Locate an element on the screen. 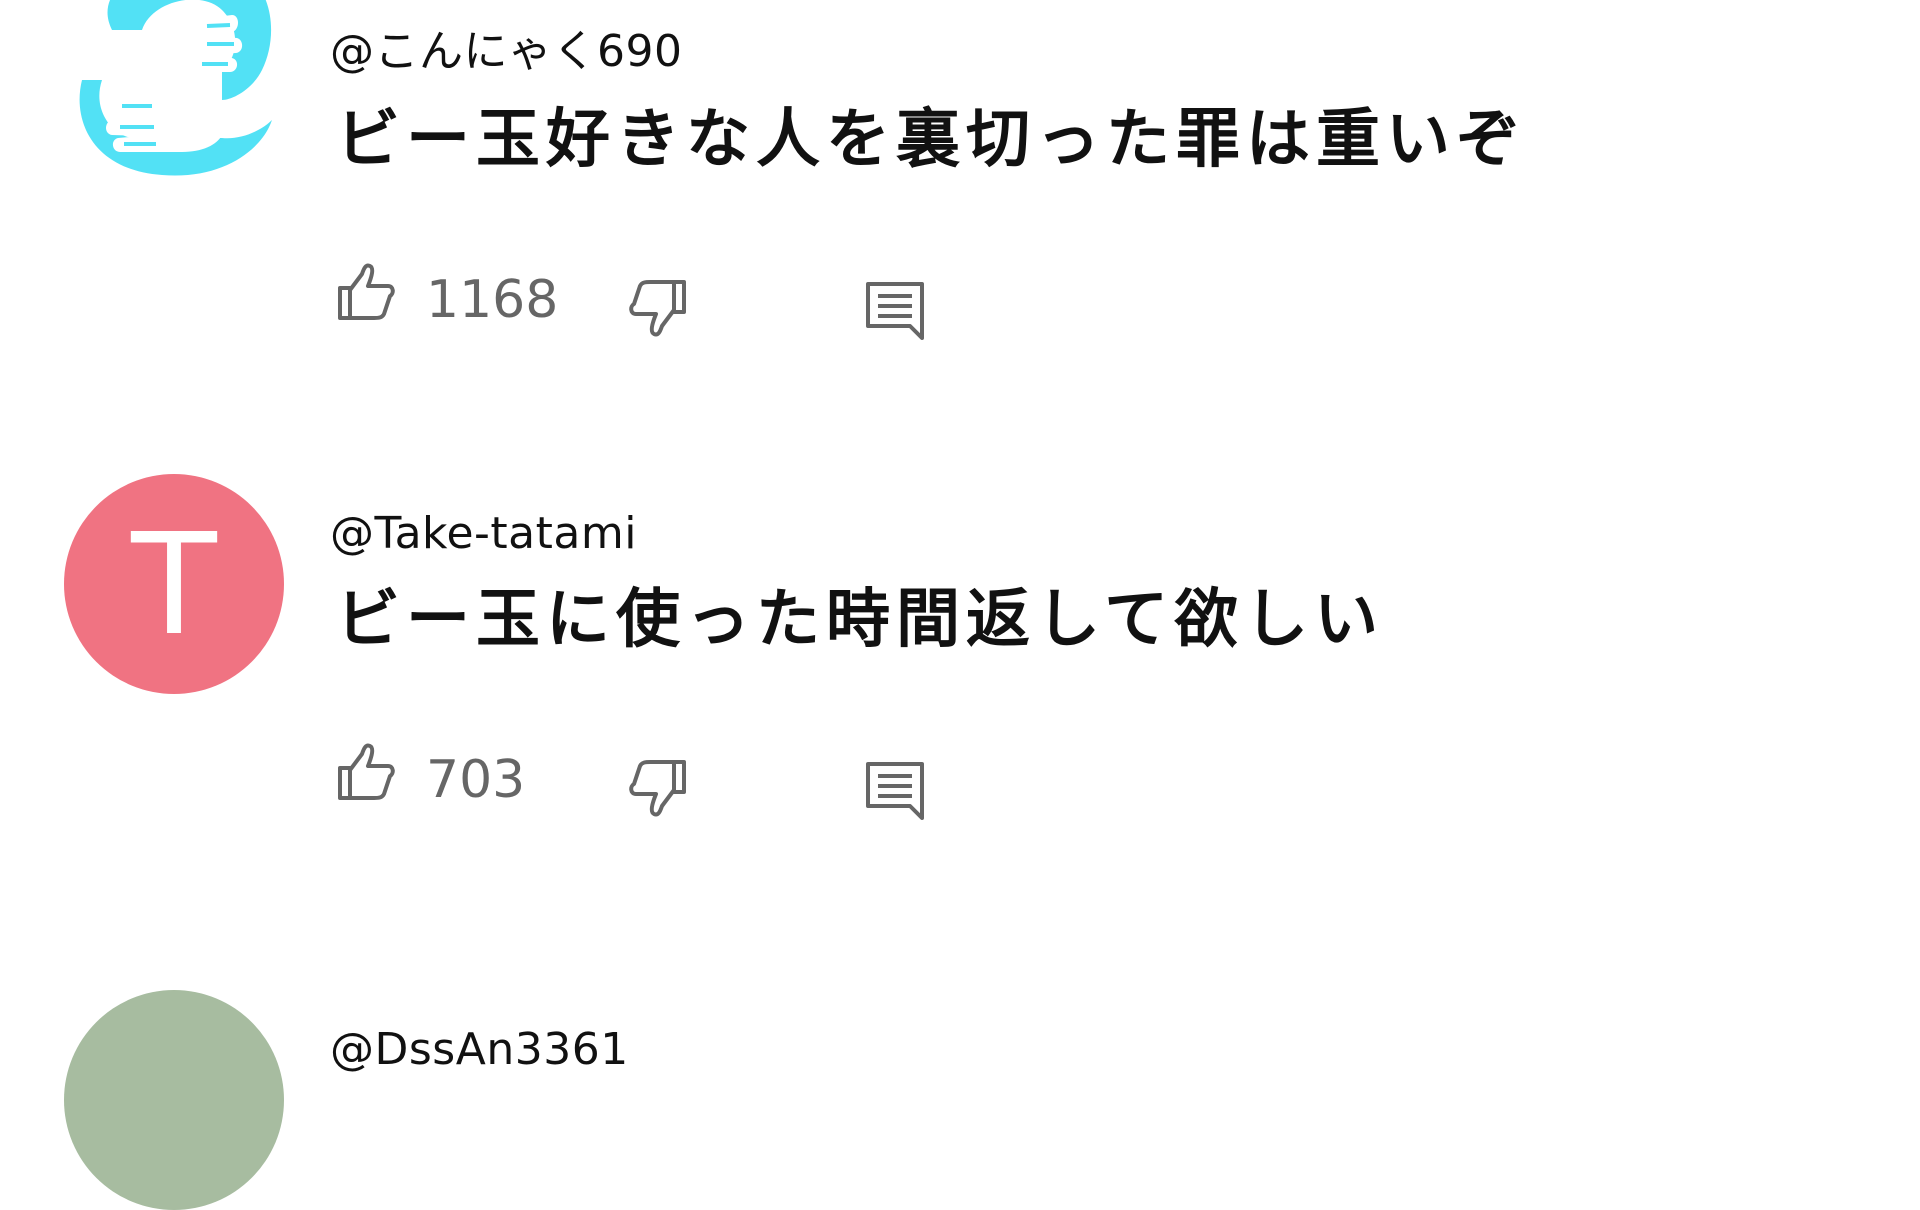 The height and width of the screenshot is (1210, 1920). avatar-letter: T is located at coordinates (174, 585).